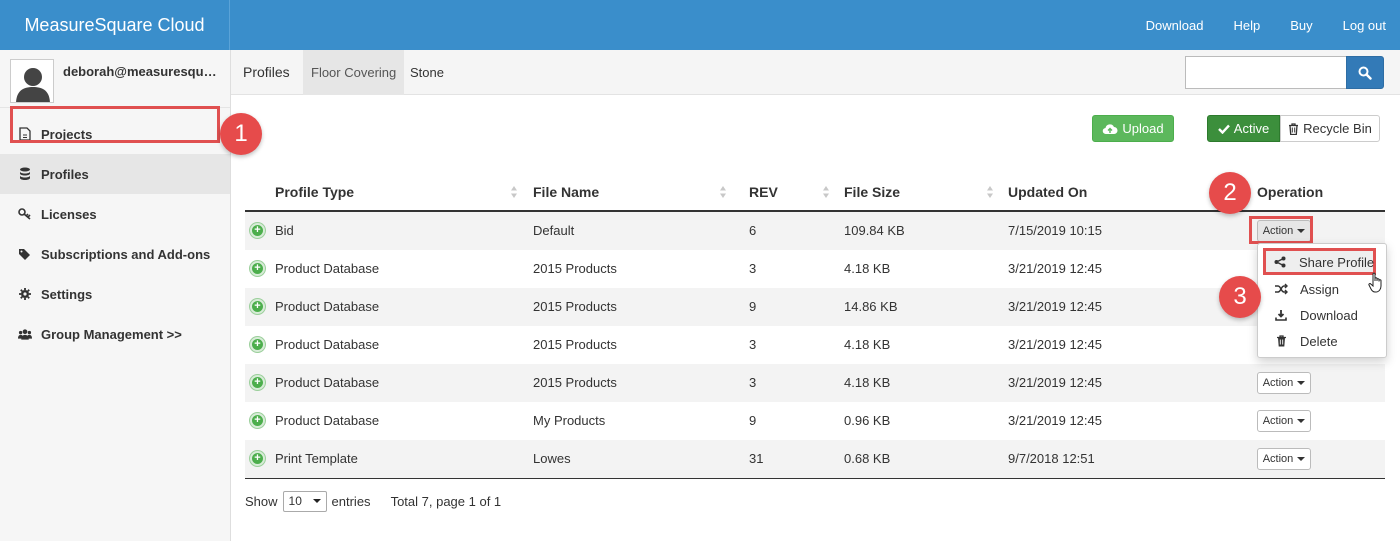 This screenshot has height=541, width=1400. Describe the element at coordinates (1175, 25) in the screenshot. I see `download-link: Download` at that location.